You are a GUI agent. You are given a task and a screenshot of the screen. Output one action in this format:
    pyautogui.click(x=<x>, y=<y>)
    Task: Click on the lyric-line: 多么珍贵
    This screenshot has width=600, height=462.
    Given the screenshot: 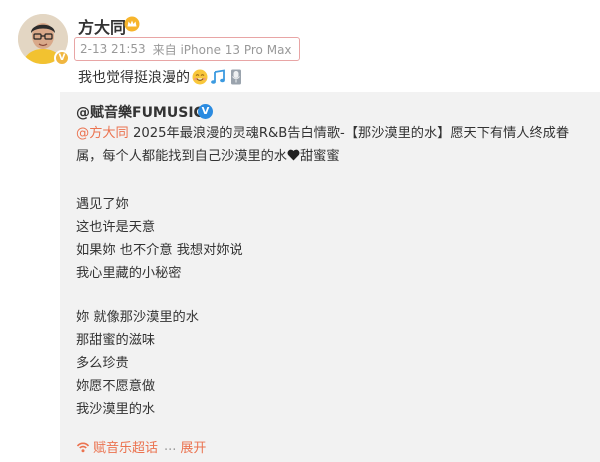 What is the action you would take?
    pyautogui.click(x=102, y=363)
    